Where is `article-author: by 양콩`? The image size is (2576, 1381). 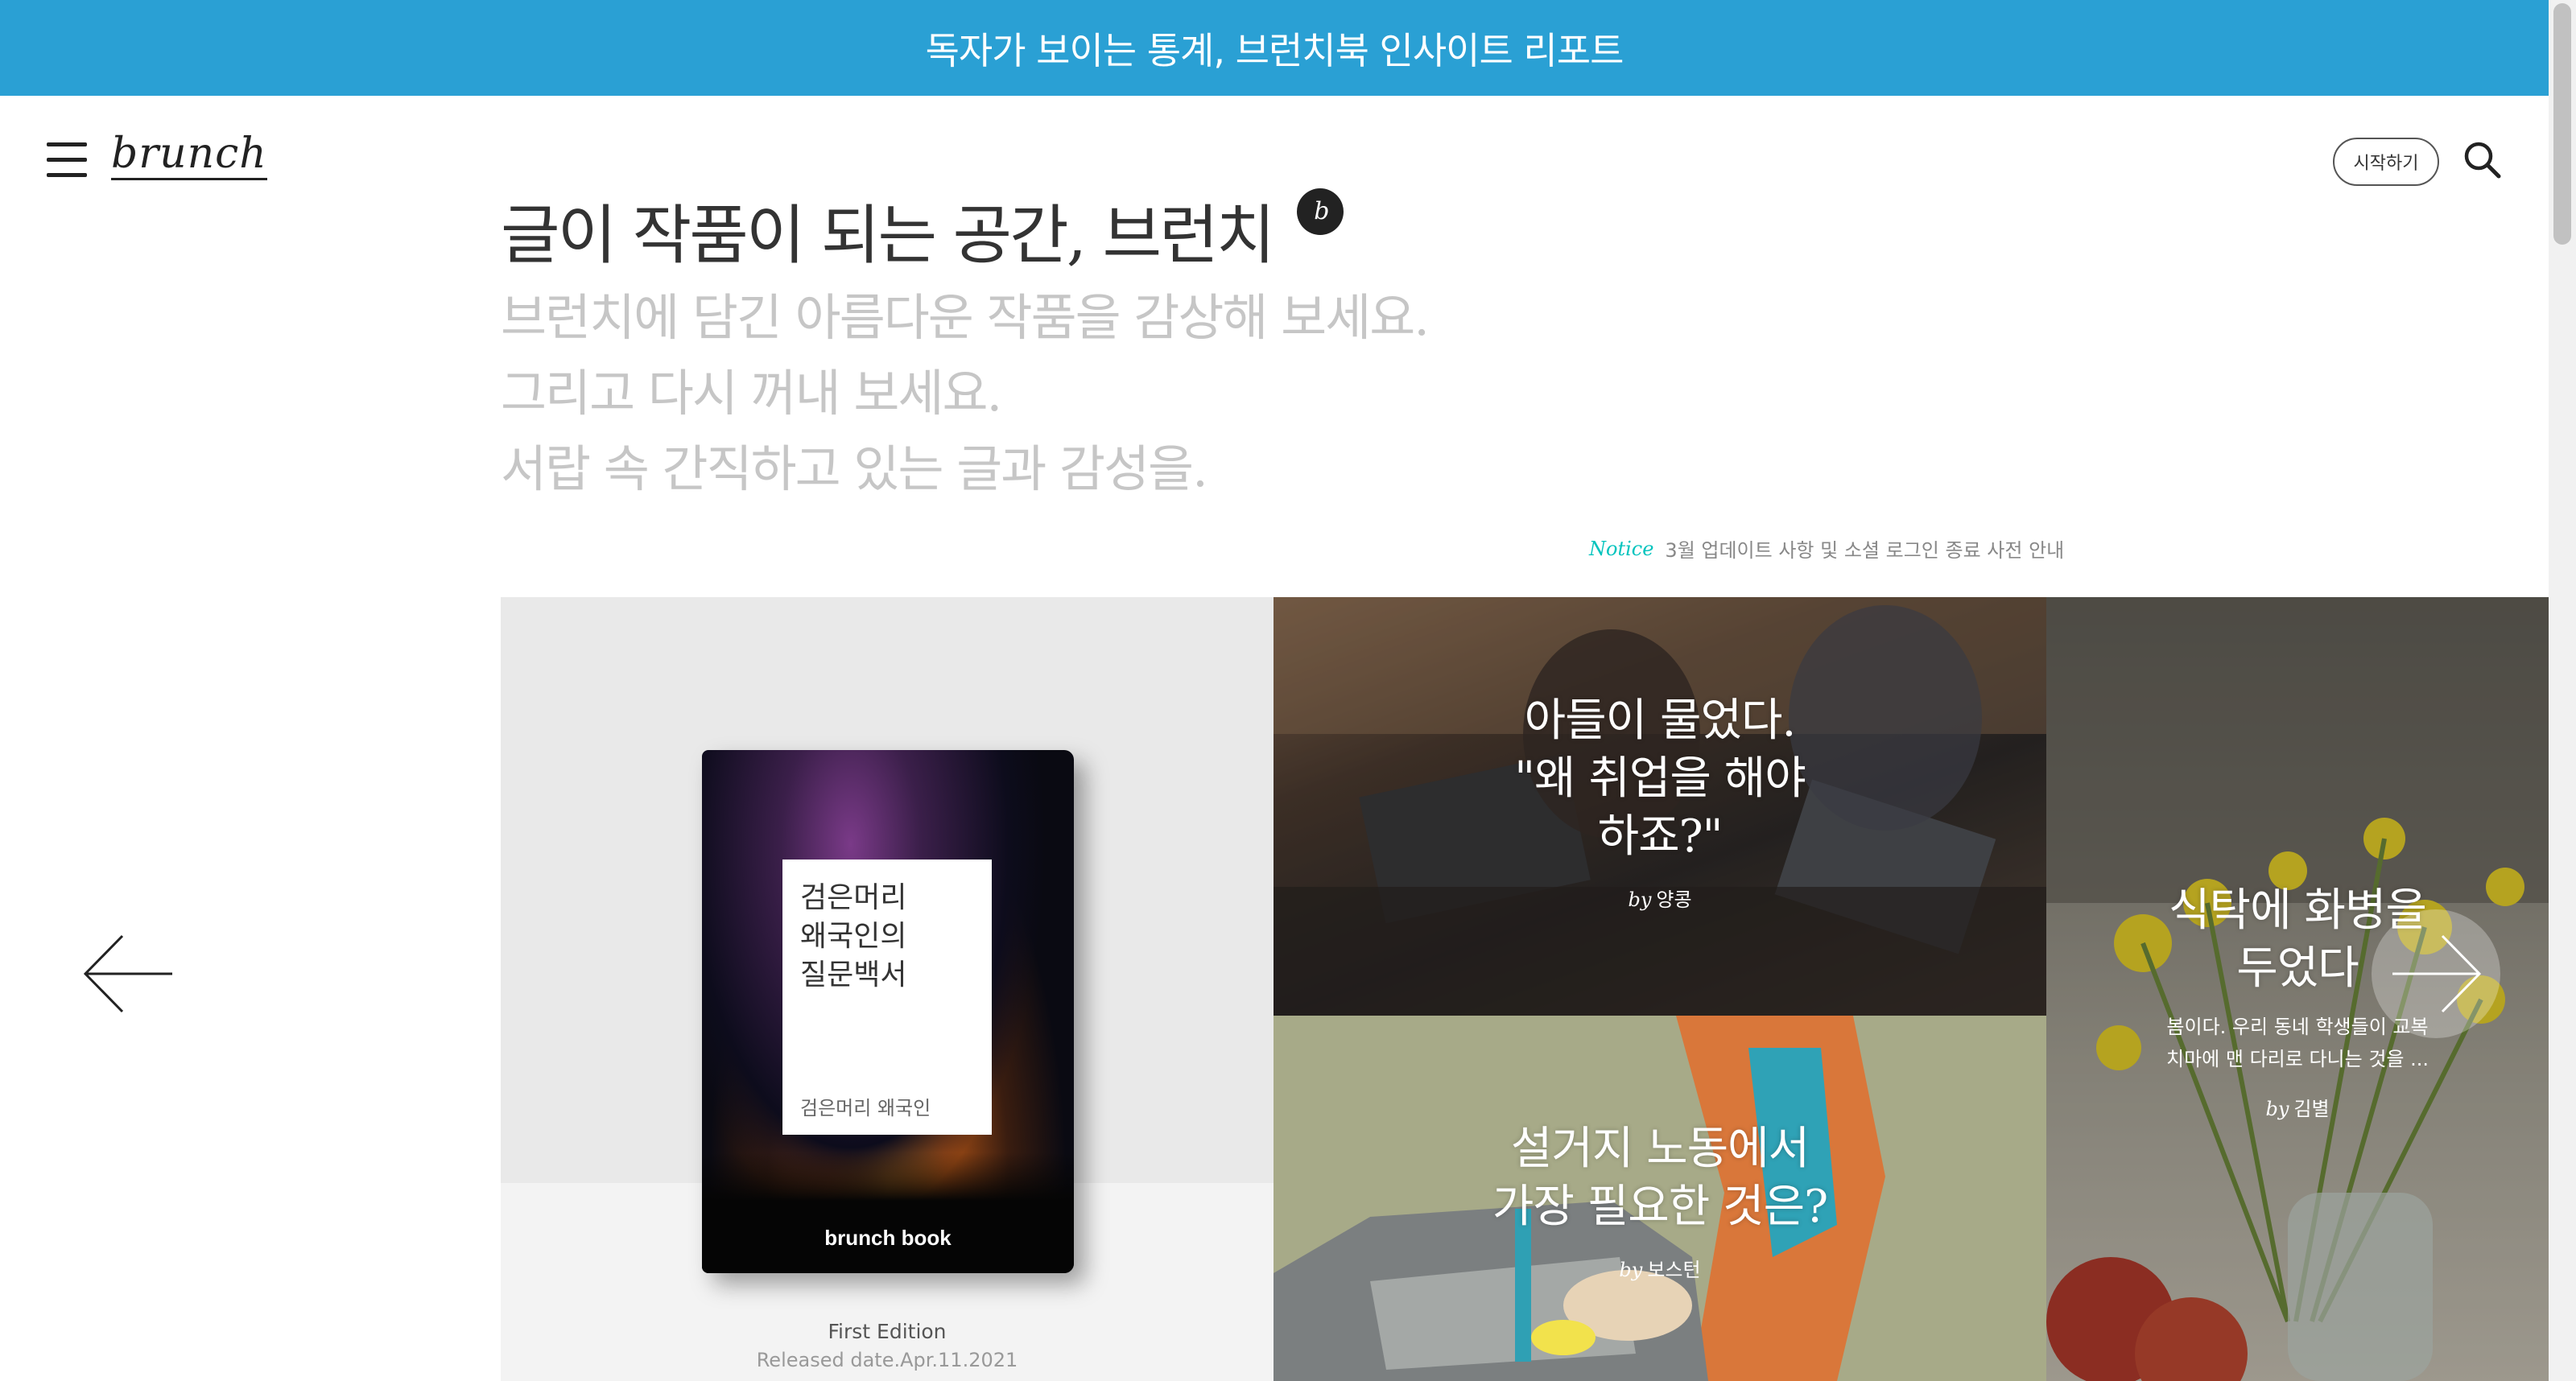 article-author: by 양콩 is located at coordinates (1660, 898).